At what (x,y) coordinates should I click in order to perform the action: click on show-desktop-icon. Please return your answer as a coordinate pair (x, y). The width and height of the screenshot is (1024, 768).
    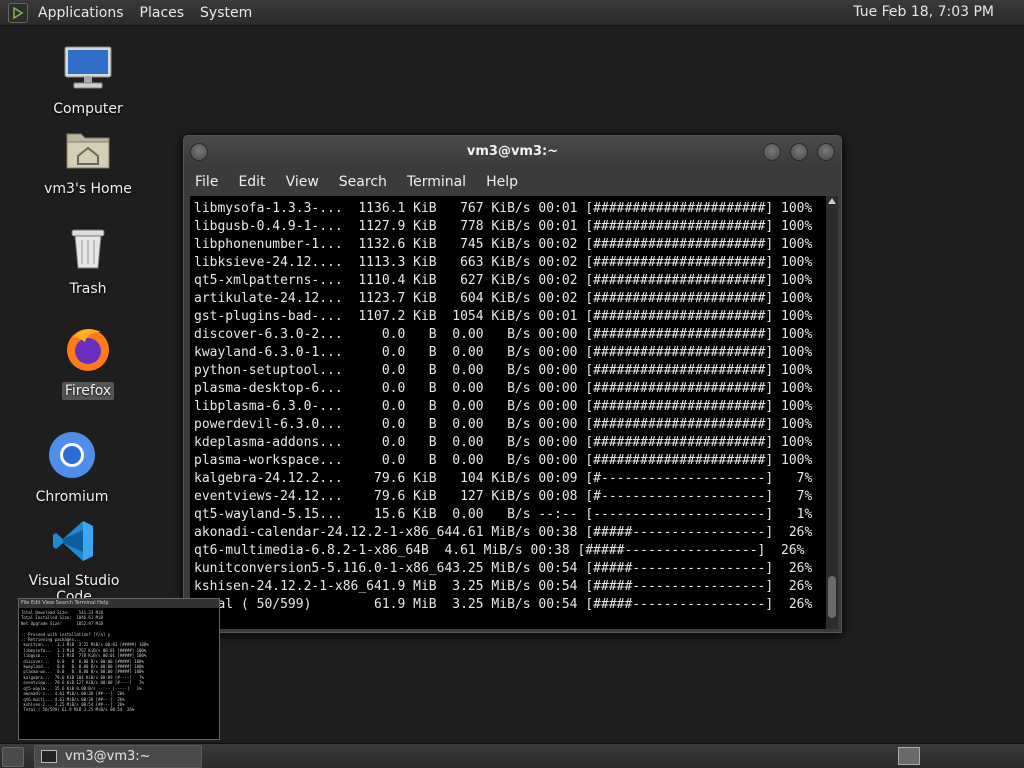
    Looking at the image, I should click on (13, 757).